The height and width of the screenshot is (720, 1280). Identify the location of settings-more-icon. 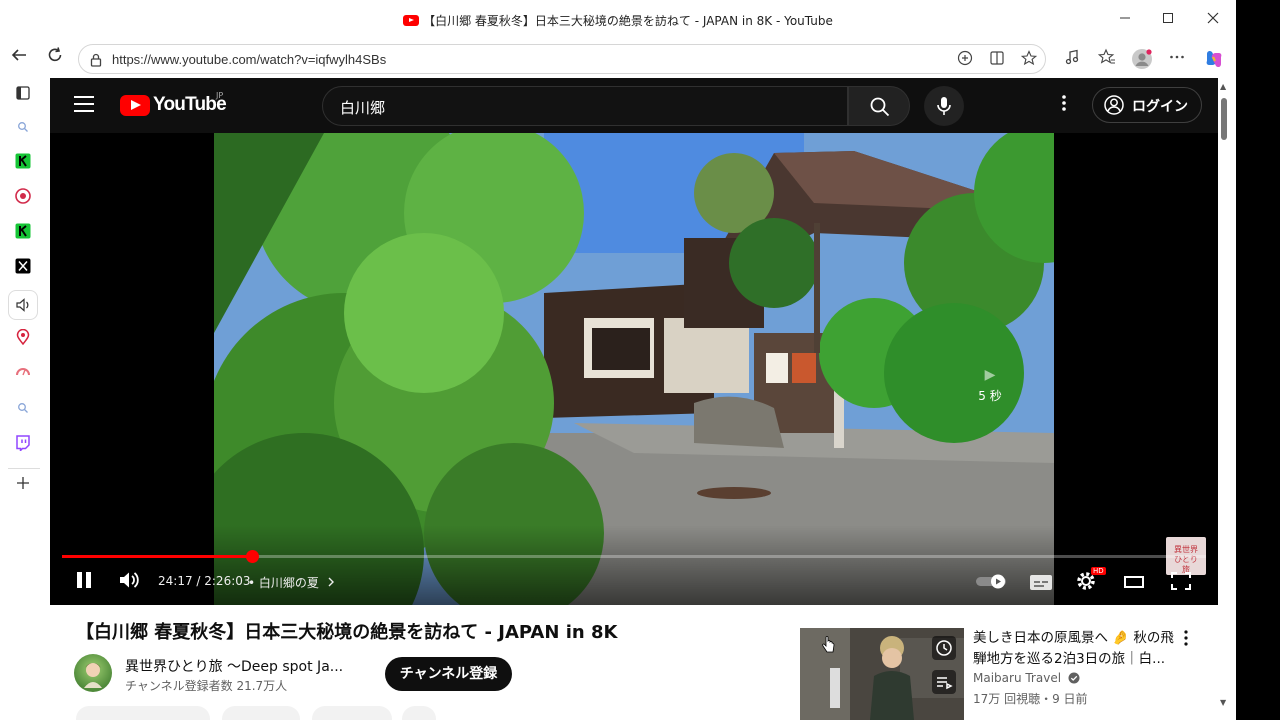
(1064, 106).